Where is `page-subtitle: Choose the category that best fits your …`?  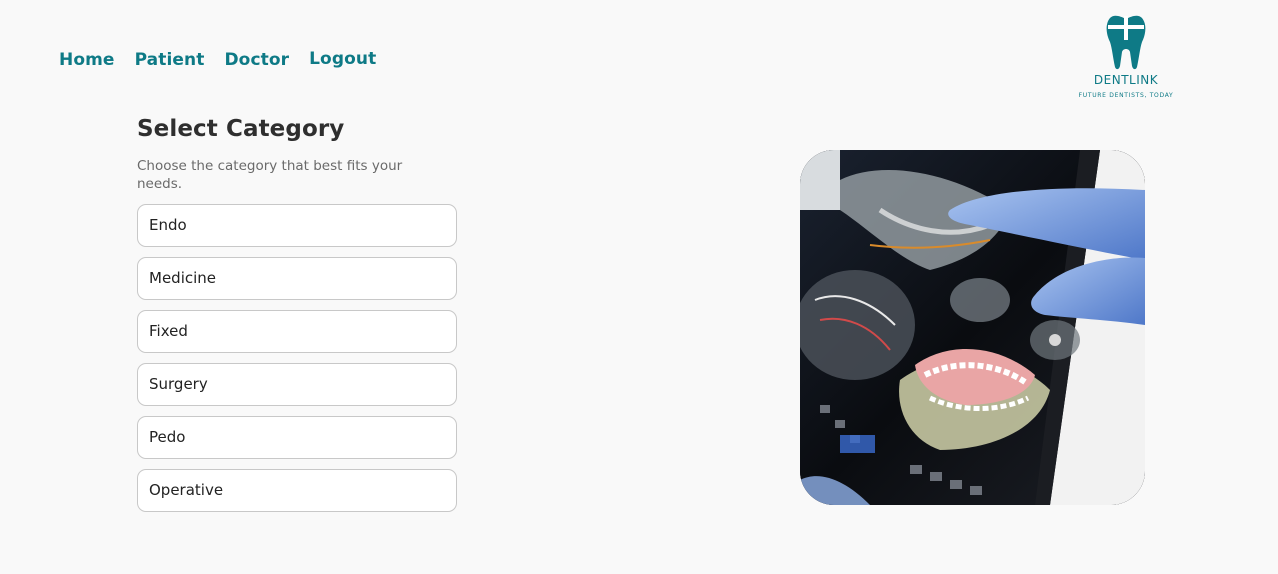 page-subtitle: Choose the category that best fits your … is located at coordinates (270, 175).